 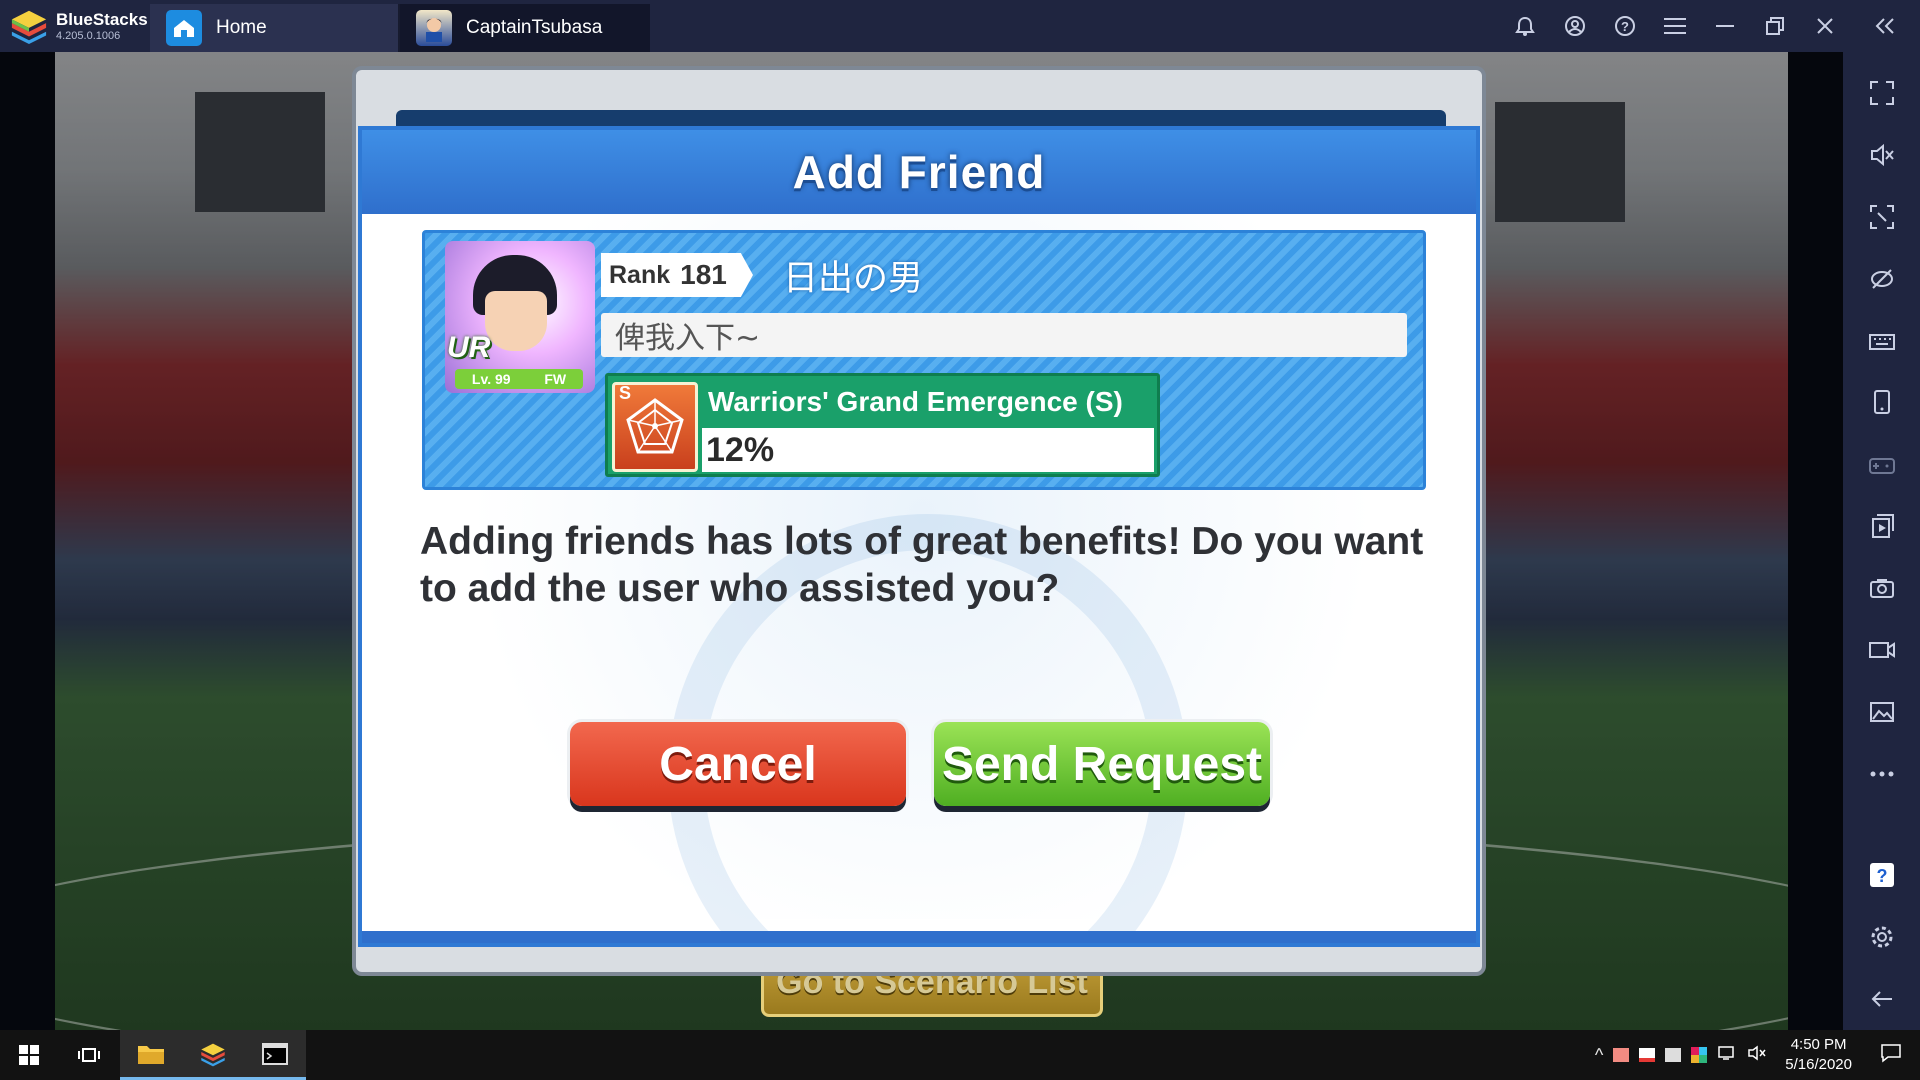 I want to click on rank-badge: Rank 181, so click(x=677, y=275).